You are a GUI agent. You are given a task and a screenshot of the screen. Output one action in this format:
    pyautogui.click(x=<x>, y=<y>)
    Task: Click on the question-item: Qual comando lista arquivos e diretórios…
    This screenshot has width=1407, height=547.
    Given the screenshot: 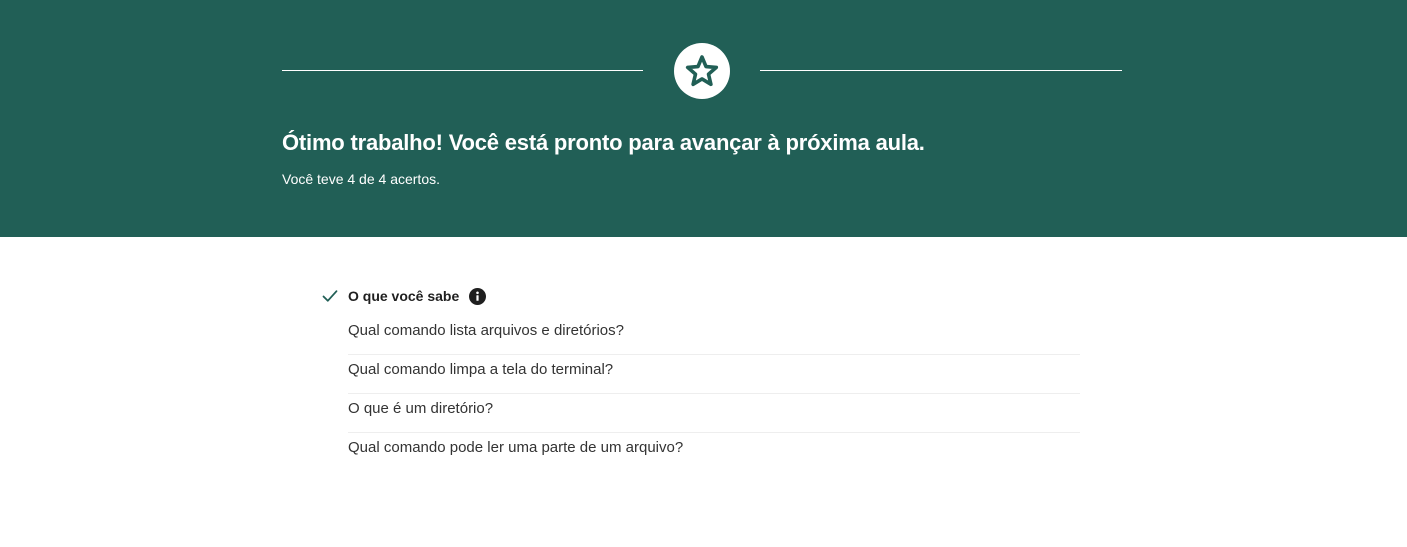 What is the action you would take?
    pyautogui.click(x=714, y=335)
    